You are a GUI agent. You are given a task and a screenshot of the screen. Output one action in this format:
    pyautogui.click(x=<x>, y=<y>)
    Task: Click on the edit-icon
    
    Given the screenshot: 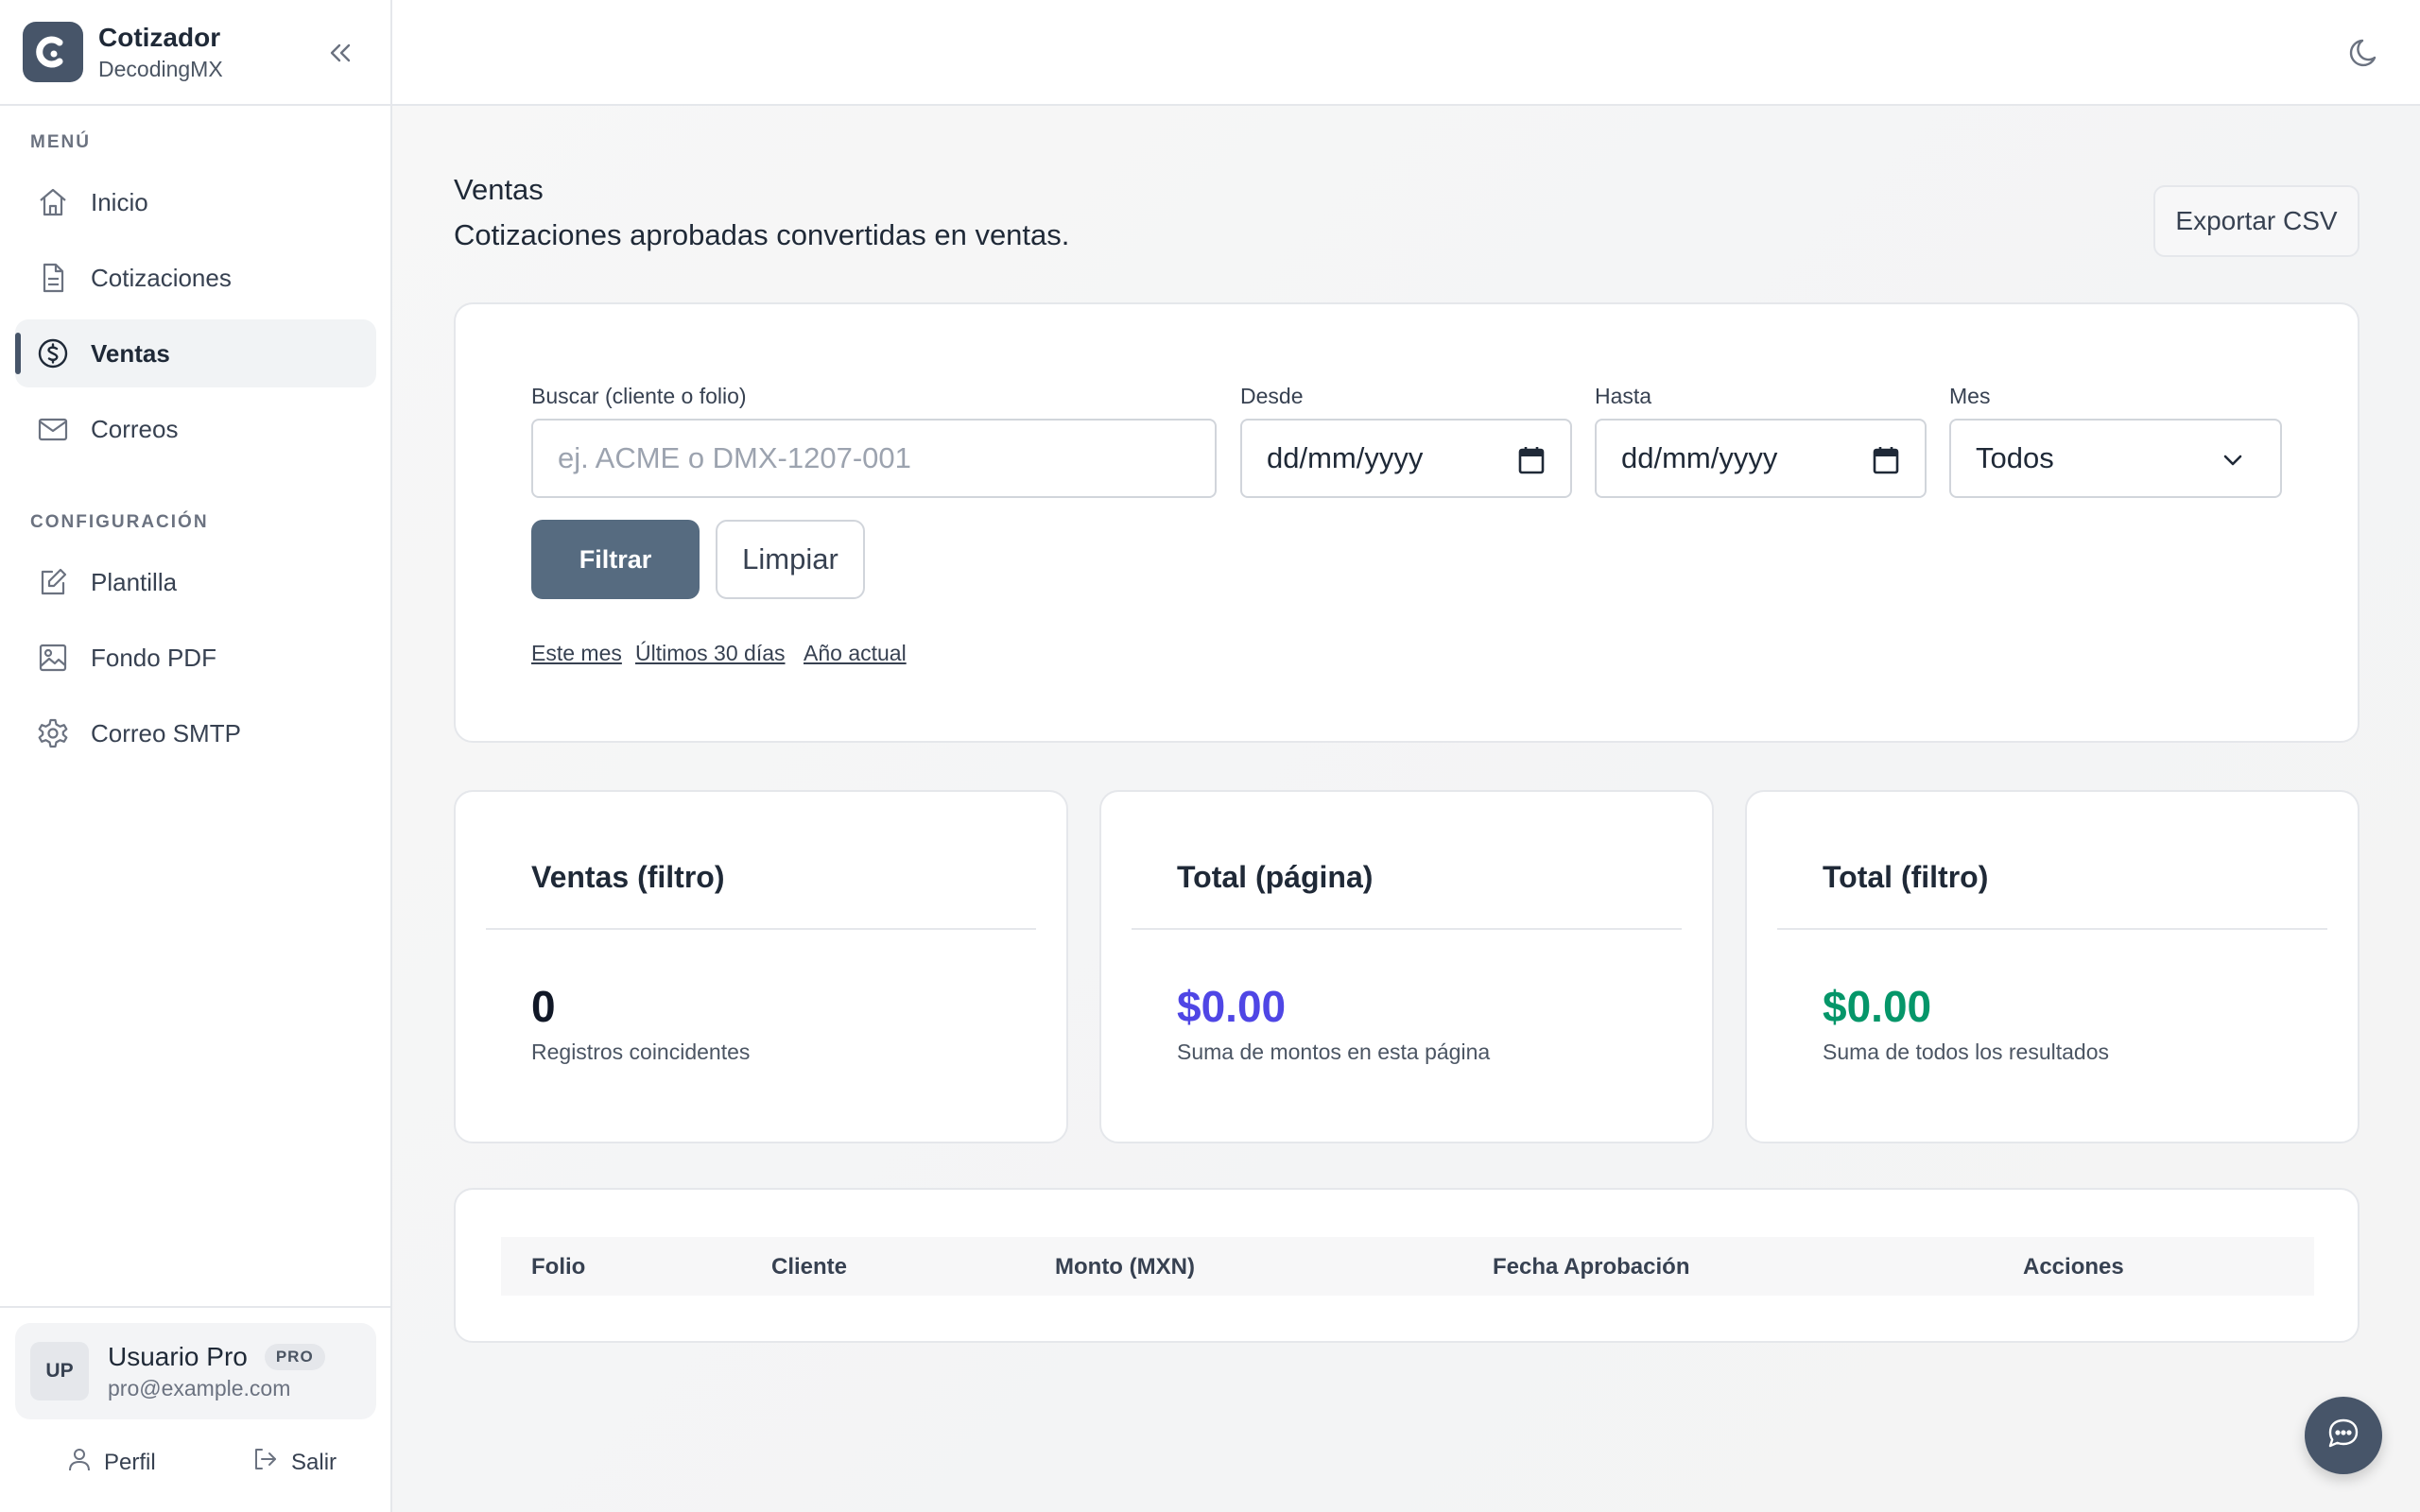 What is the action you would take?
    pyautogui.click(x=53, y=582)
    